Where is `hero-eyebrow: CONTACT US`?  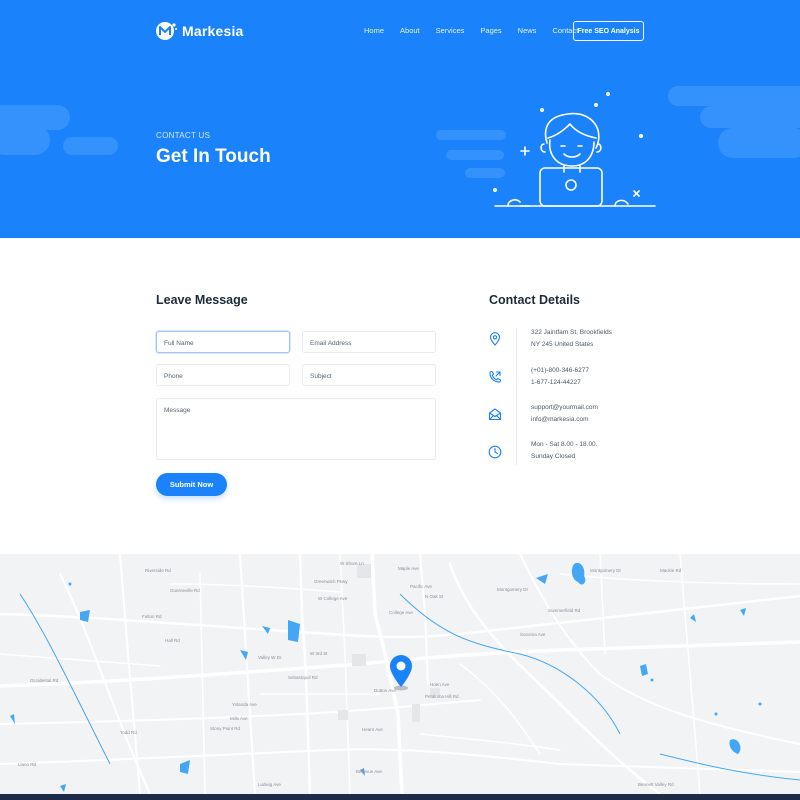
hero-eyebrow: CONTACT US is located at coordinates (183, 135).